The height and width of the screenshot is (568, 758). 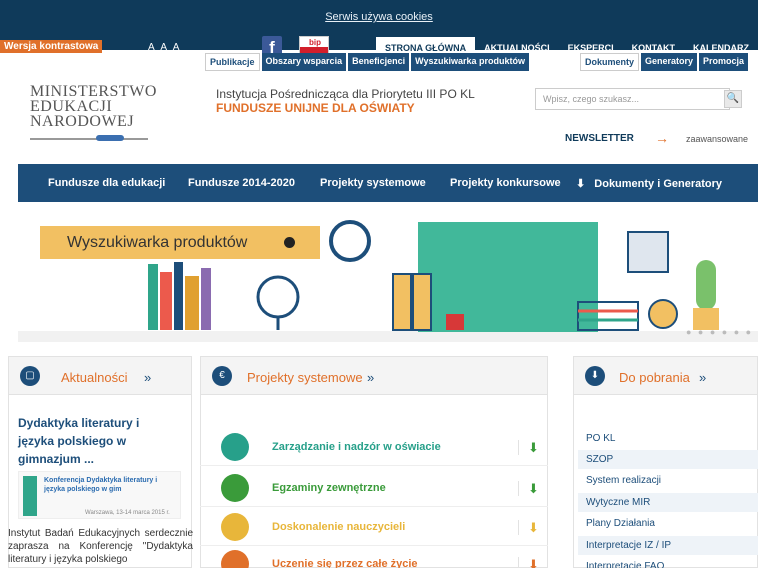 I want to click on downloads-tabs: Dokumenty Generatory Promocja, so click(x=664, y=62).